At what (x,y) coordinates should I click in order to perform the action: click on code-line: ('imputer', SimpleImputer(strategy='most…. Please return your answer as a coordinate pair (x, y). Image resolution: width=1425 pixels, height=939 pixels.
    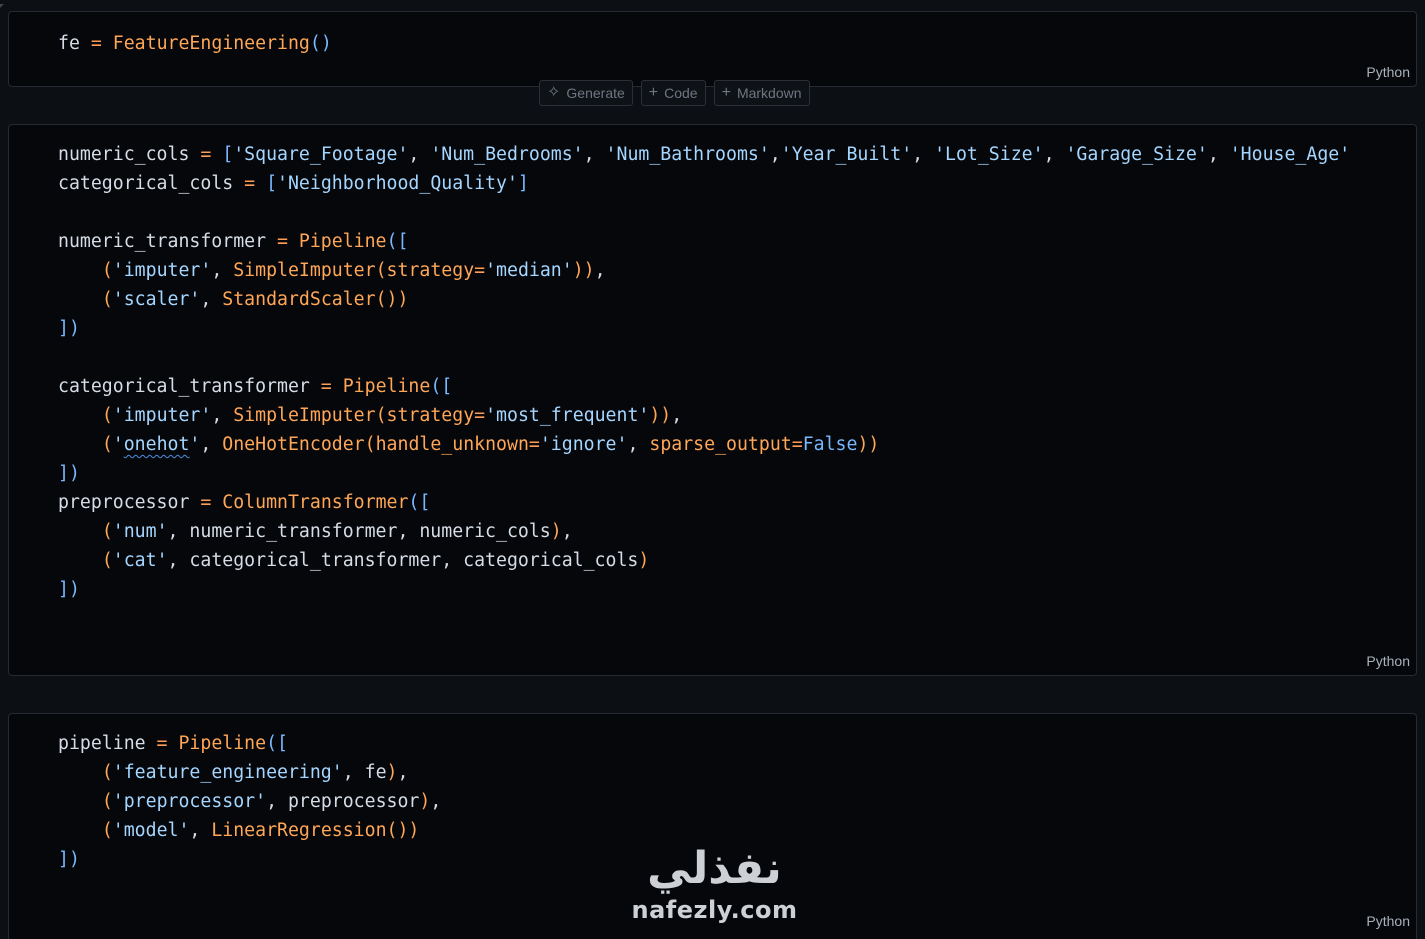
    Looking at the image, I should click on (704, 415).